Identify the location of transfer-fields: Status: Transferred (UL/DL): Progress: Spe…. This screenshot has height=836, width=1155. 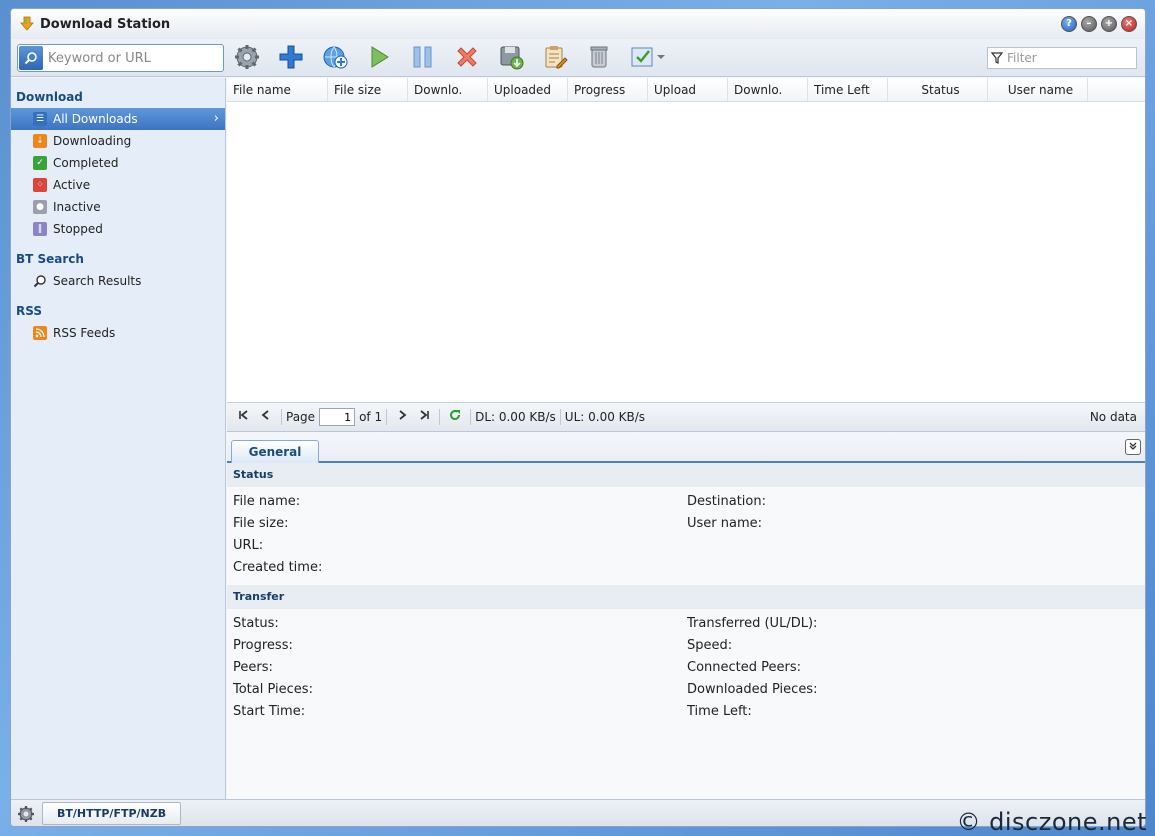
(686, 669).